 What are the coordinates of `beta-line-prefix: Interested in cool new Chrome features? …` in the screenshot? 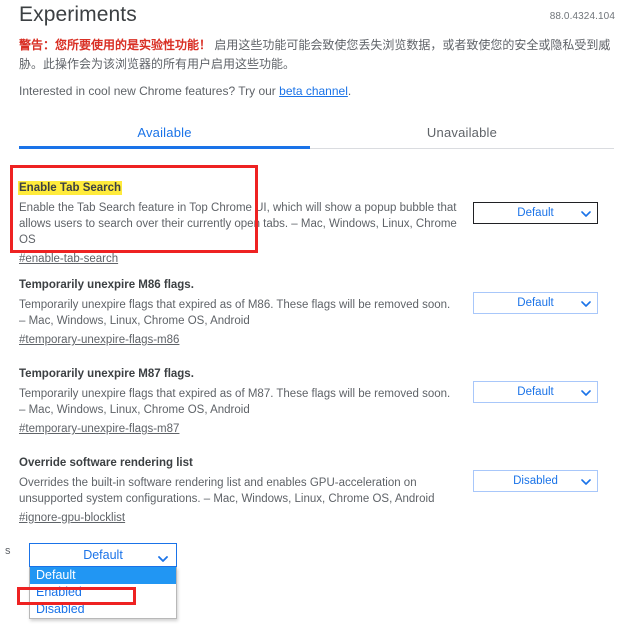 It's located at (149, 91).